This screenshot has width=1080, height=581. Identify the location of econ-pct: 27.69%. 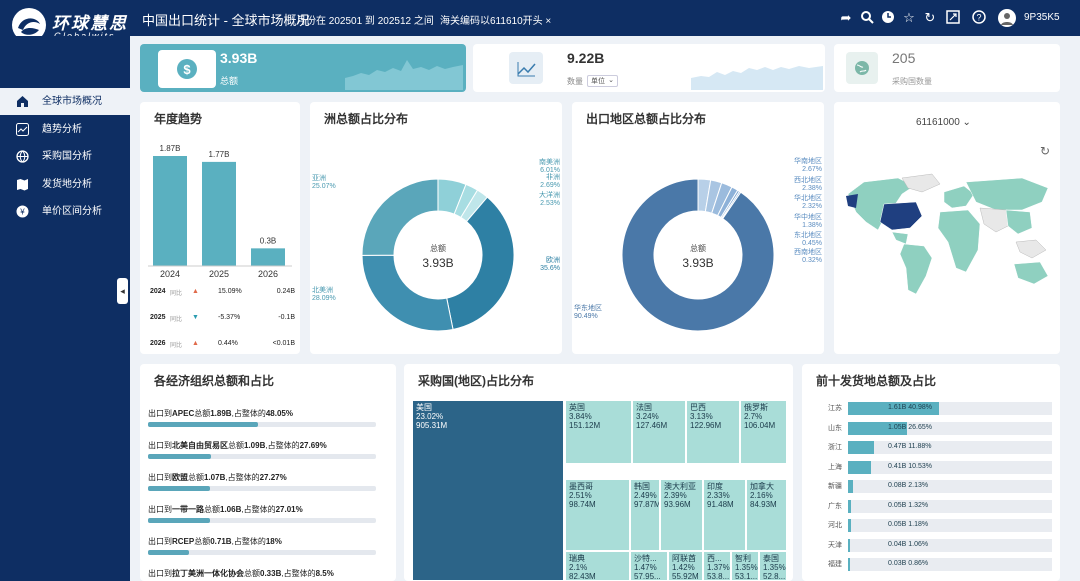
(313, 445).